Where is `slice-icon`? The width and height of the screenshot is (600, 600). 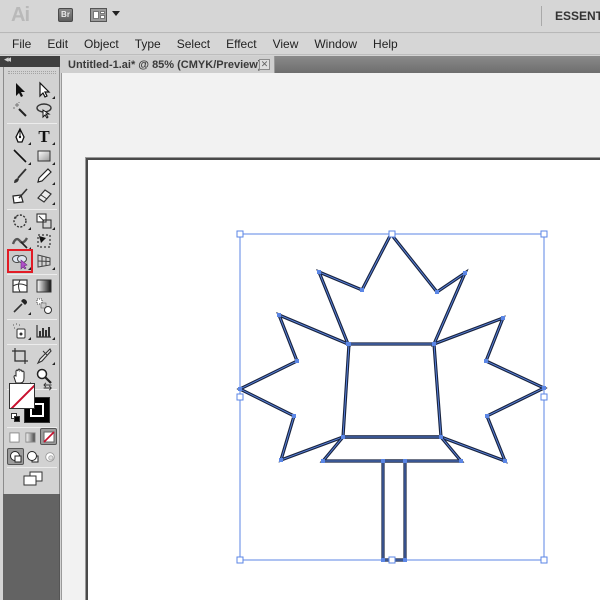 slice-icon is located at coordinates (44, 356).